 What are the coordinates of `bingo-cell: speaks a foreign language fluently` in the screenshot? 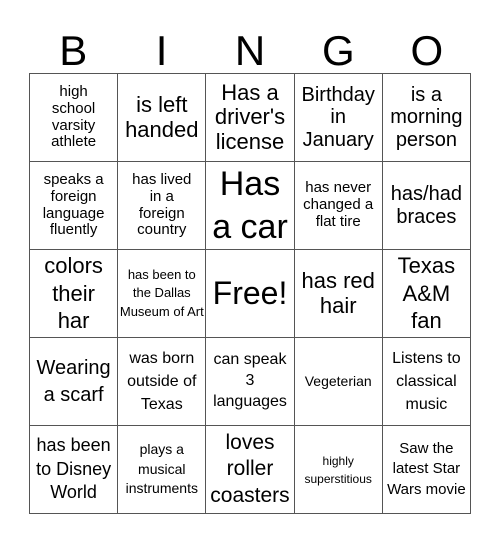 It's located at (74, 206).